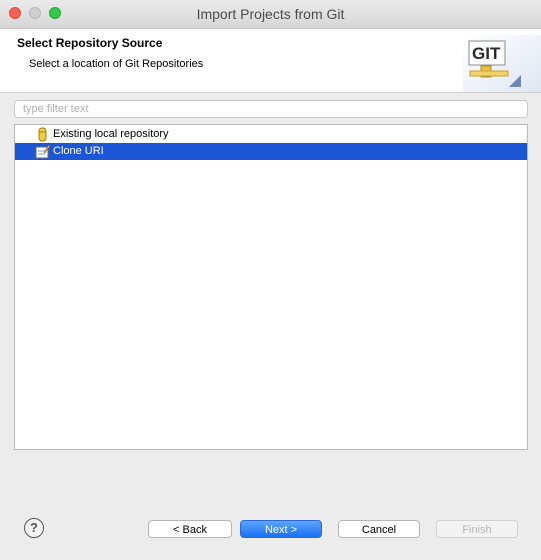  What do you see at coordinates (111, 134) in the screenshot?
I see `list-item-label: Existing local repository` at bounding box center [111, 134].